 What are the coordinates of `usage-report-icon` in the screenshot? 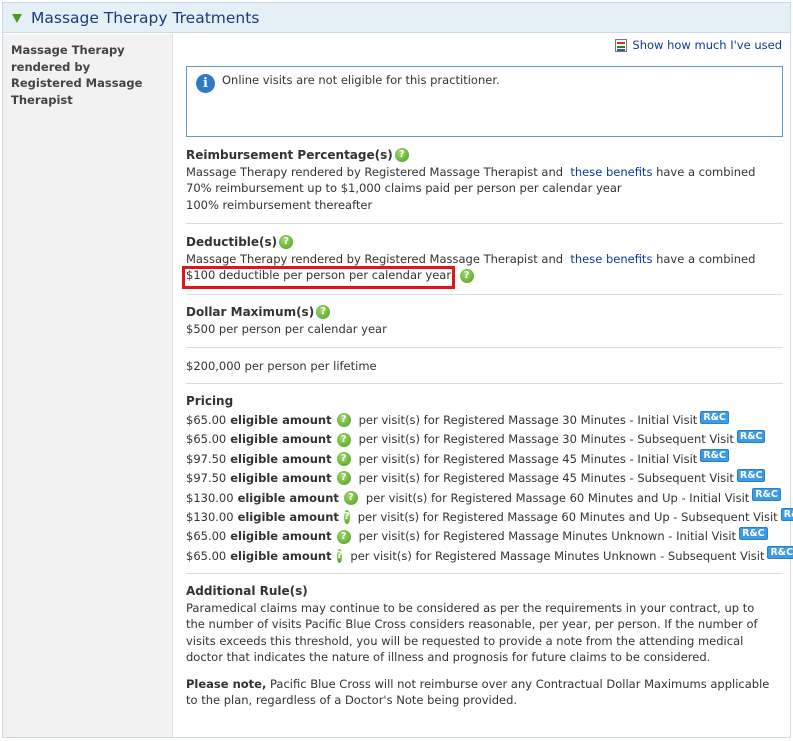 It's located at (621, 45).